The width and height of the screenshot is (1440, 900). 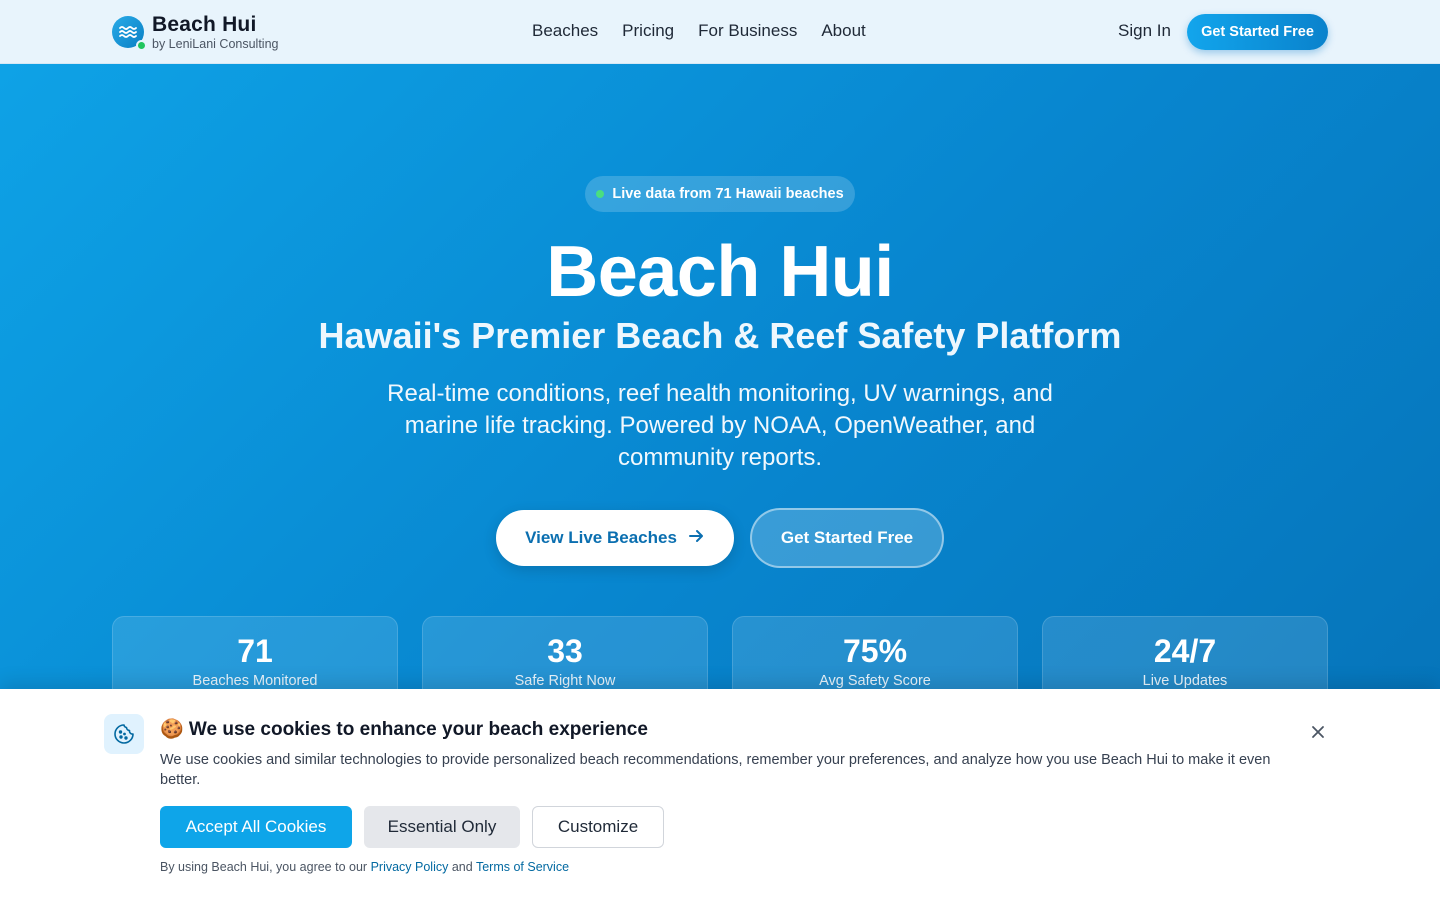 I want to click on nav-about: About, so click(x=843, y=31).